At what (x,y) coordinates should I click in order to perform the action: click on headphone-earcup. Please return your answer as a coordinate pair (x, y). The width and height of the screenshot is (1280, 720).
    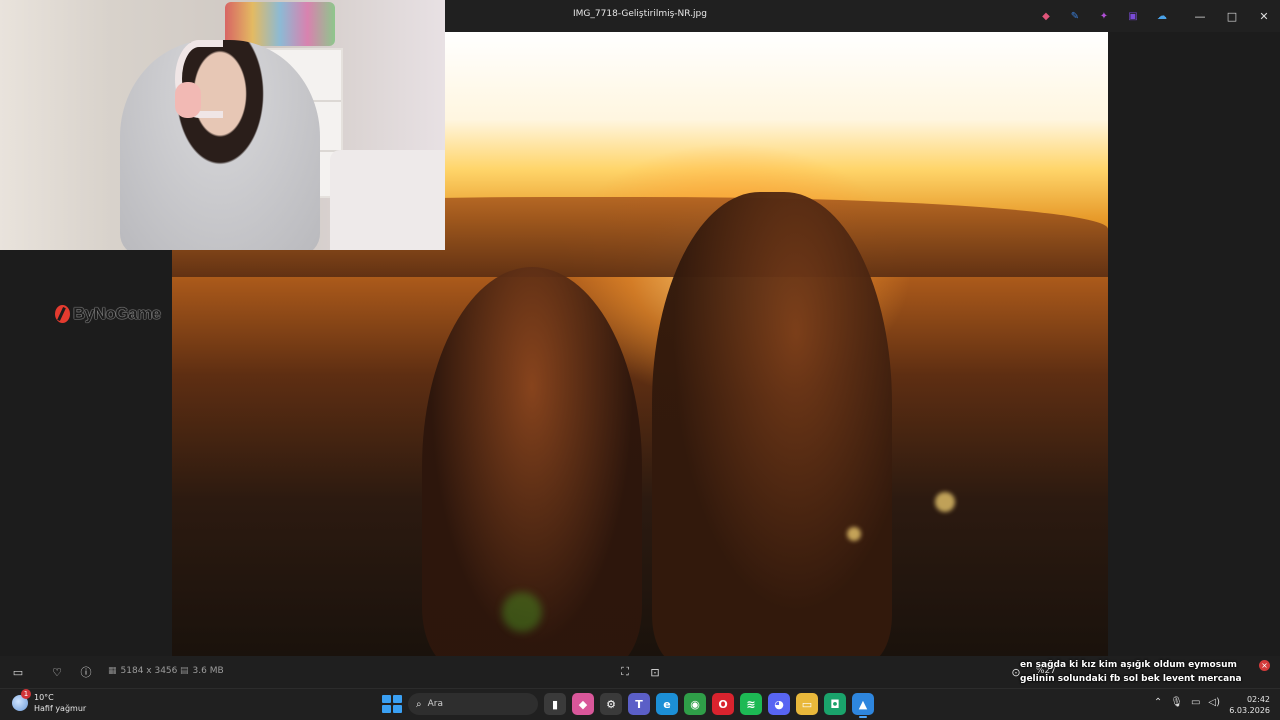
    Looking at the image, I should click on (188, 100).